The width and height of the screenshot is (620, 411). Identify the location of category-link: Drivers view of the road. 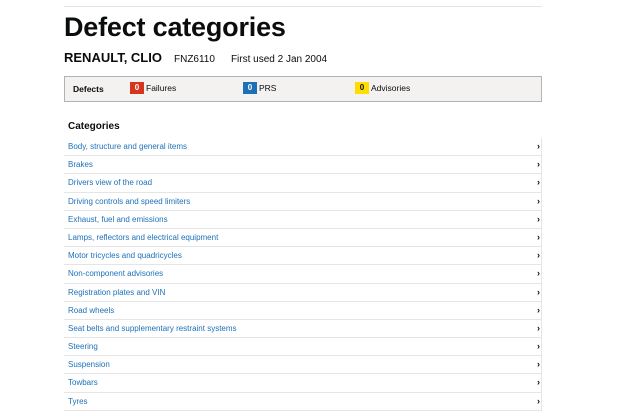
(110, 182).